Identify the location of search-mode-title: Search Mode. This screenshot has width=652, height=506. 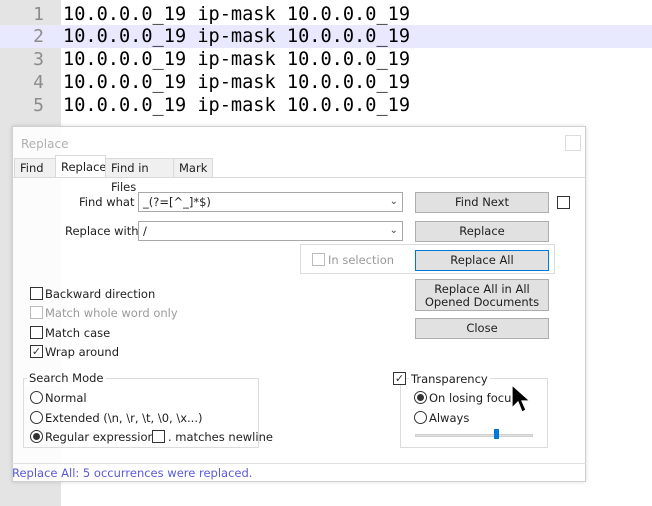
(66, 378).